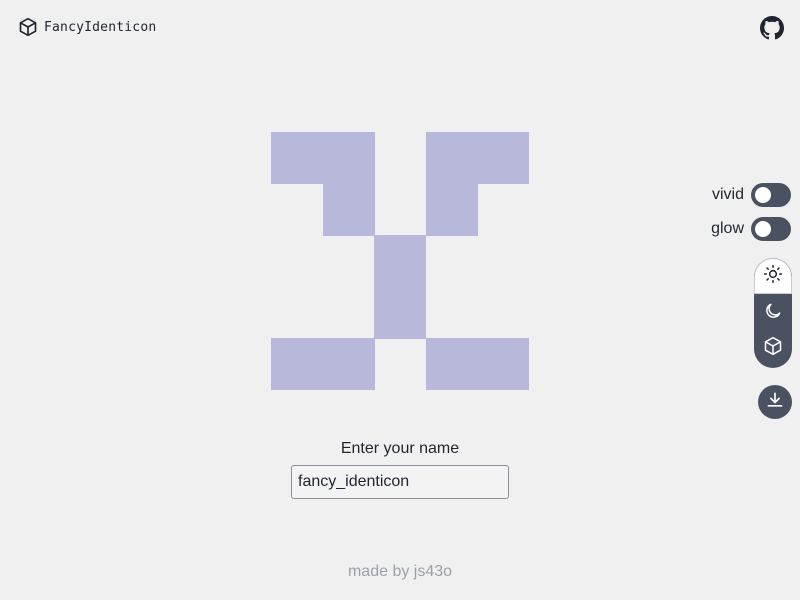  I want to click on theme-3d-button, so click(773, 348).